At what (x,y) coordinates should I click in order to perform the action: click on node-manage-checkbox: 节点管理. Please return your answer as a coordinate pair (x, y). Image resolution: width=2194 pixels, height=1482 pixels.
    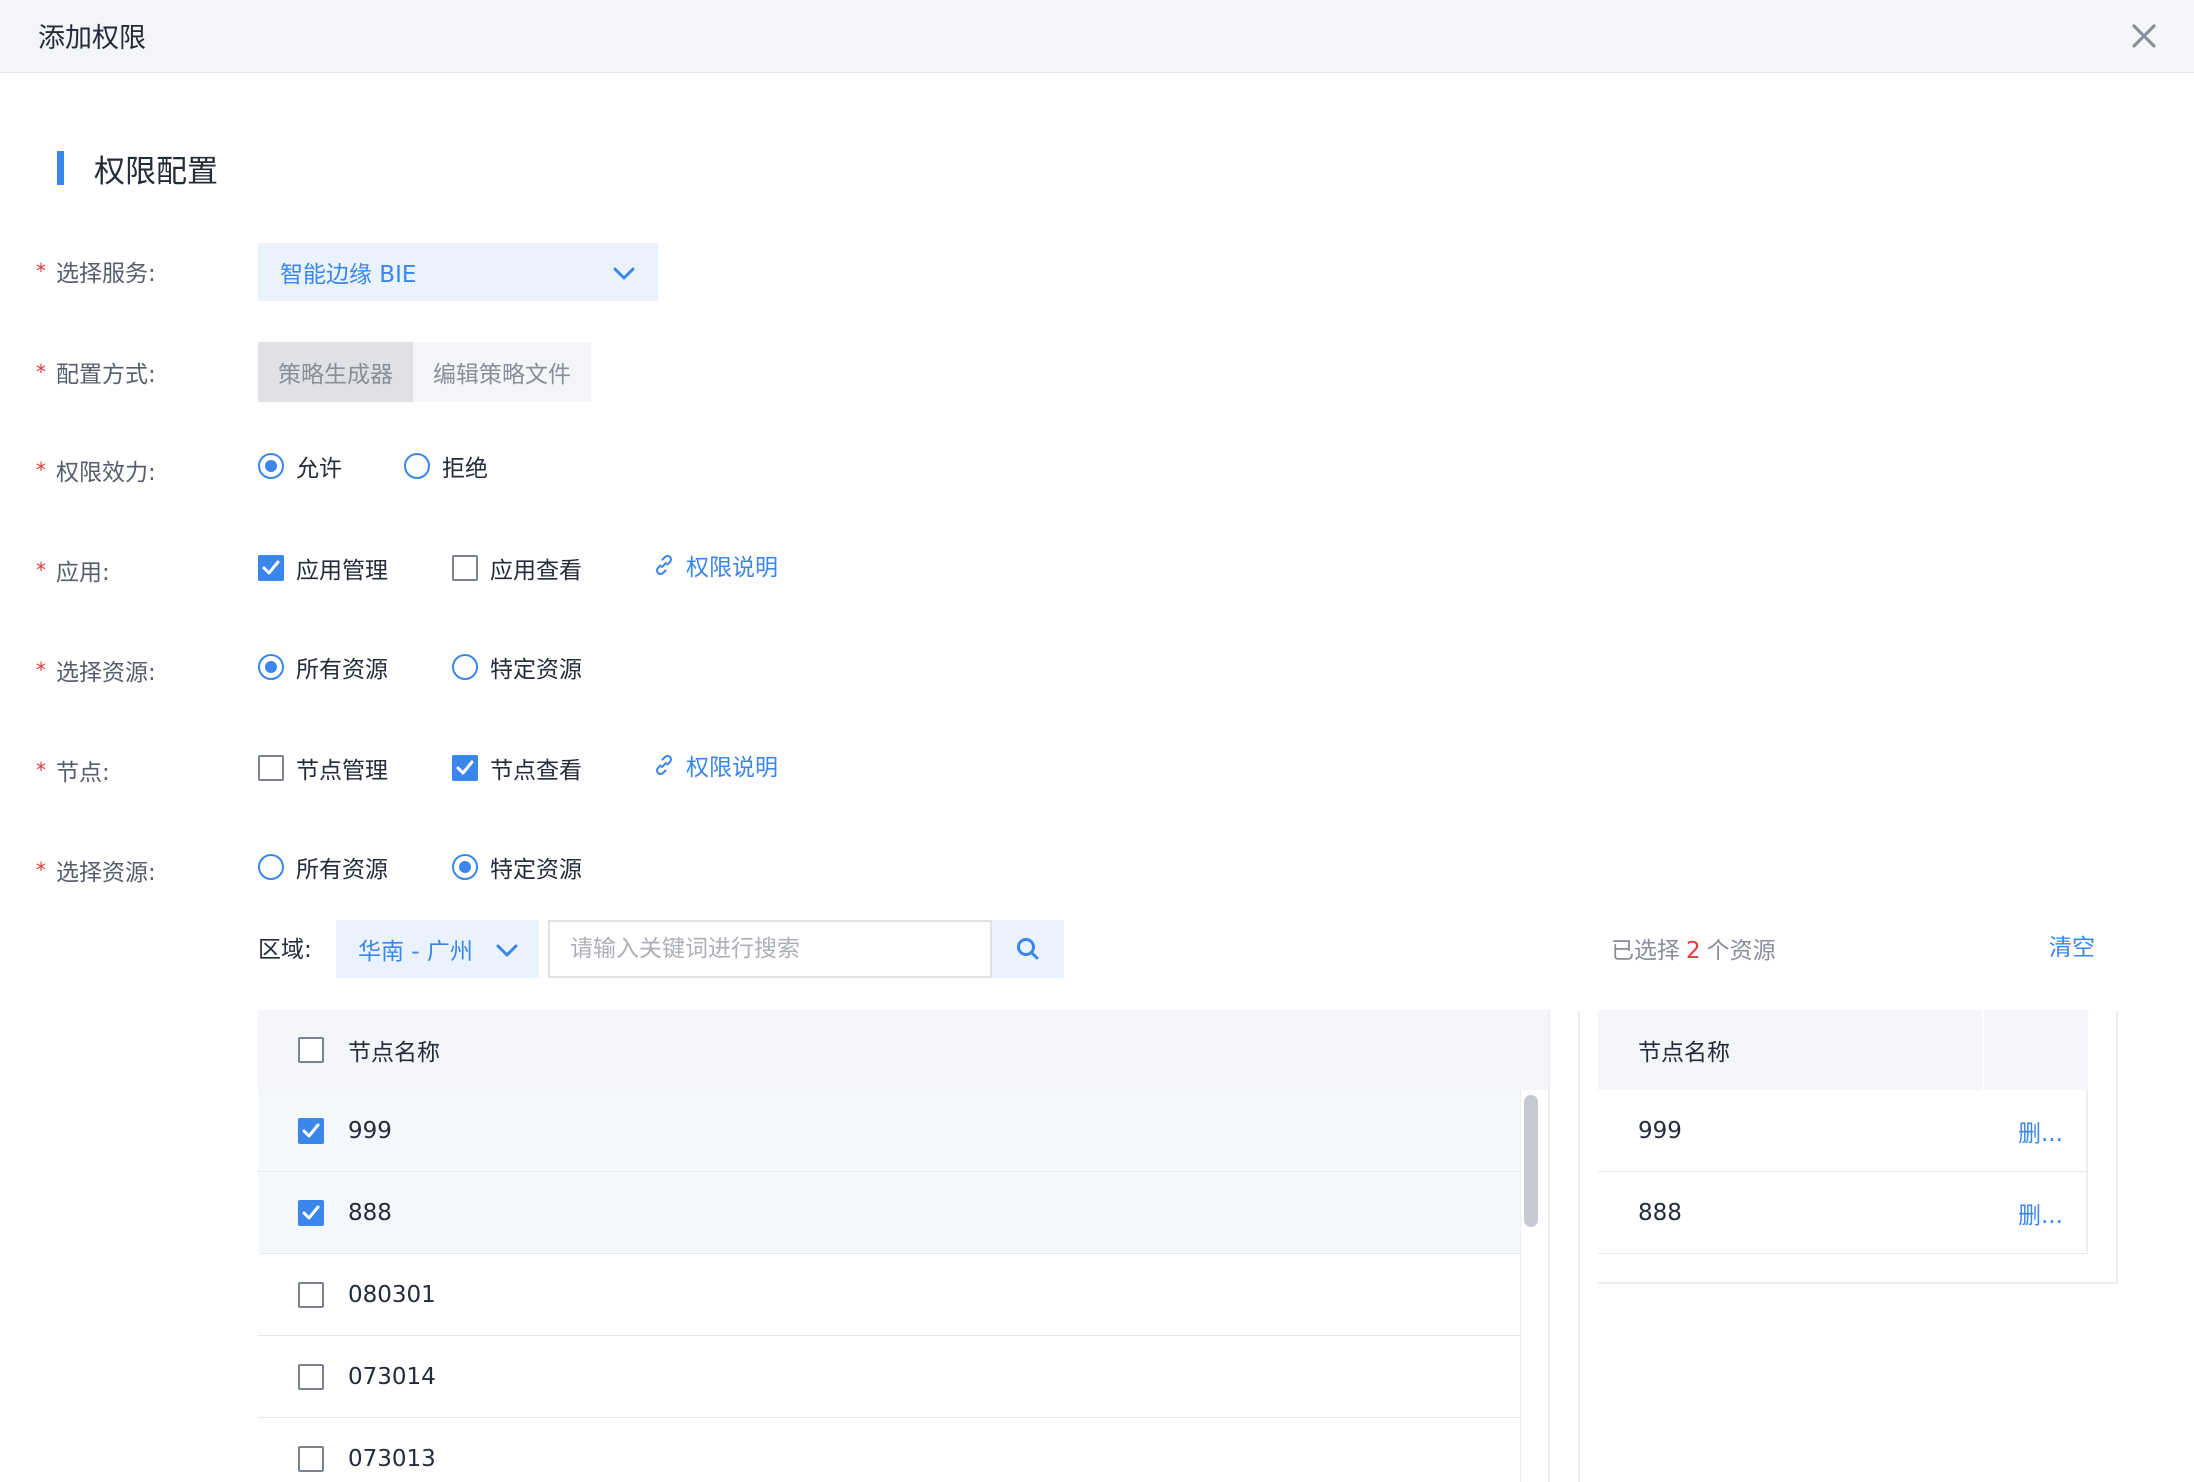
    Looking at the image, I should click on (323, 768).